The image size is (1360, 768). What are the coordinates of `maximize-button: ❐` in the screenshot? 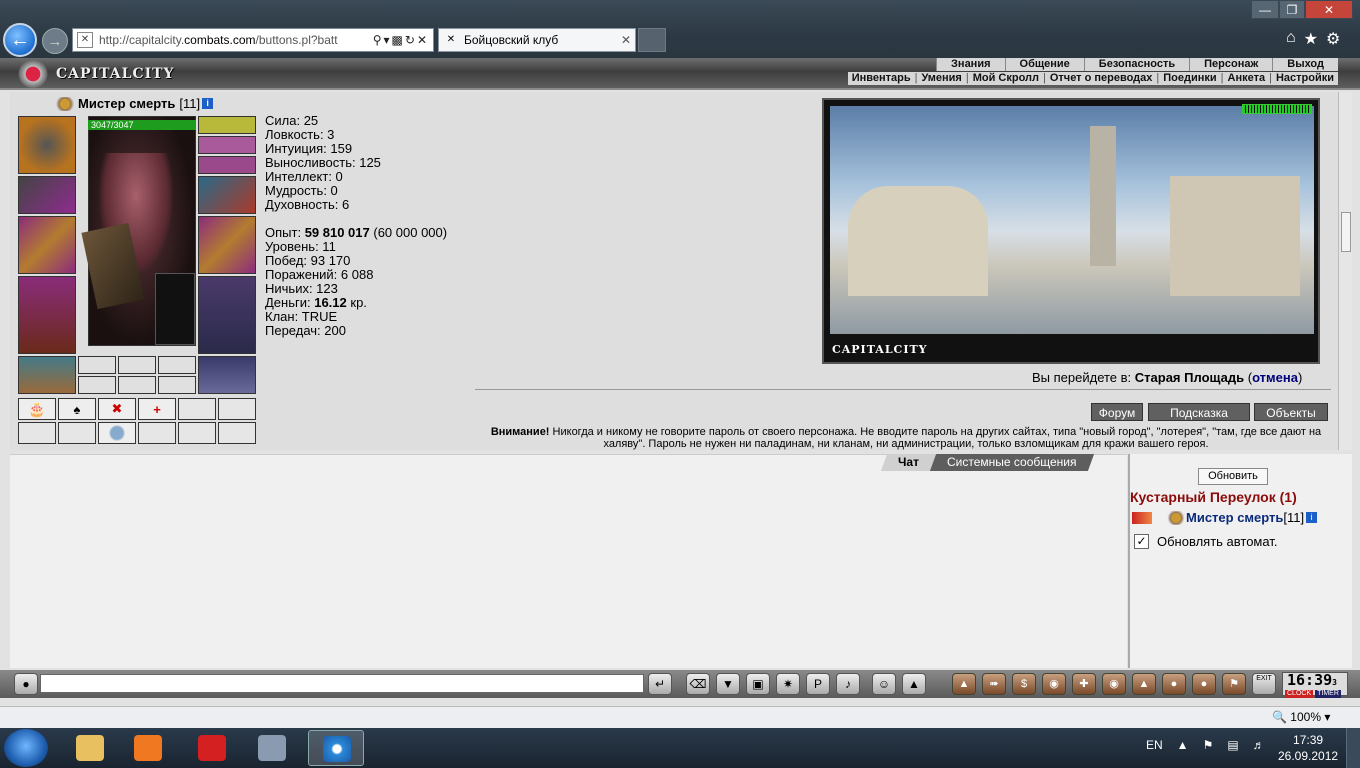 It's located at (1292, 9).